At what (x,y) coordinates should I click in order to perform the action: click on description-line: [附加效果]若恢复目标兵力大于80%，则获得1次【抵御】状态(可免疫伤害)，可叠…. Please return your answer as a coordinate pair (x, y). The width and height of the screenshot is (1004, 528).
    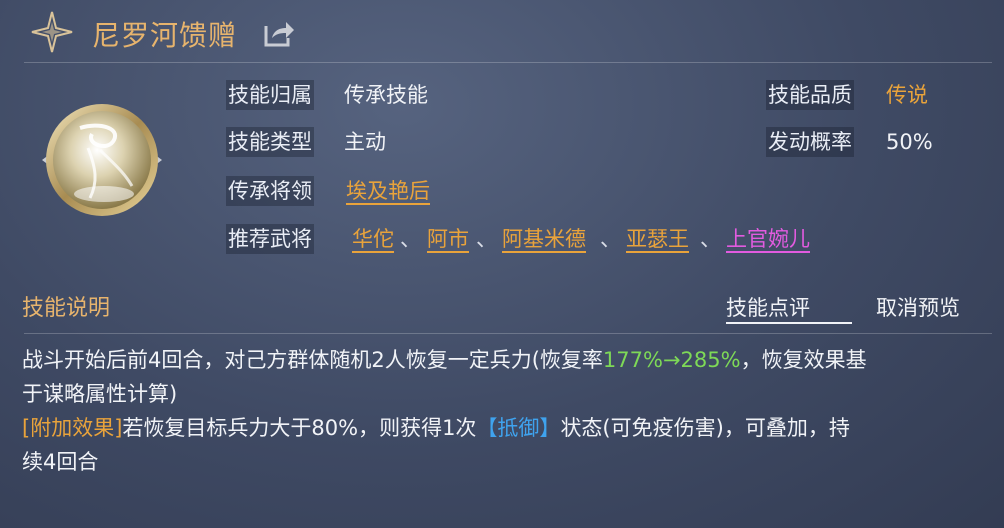
    Looking at the image, I should click on (508, 428).